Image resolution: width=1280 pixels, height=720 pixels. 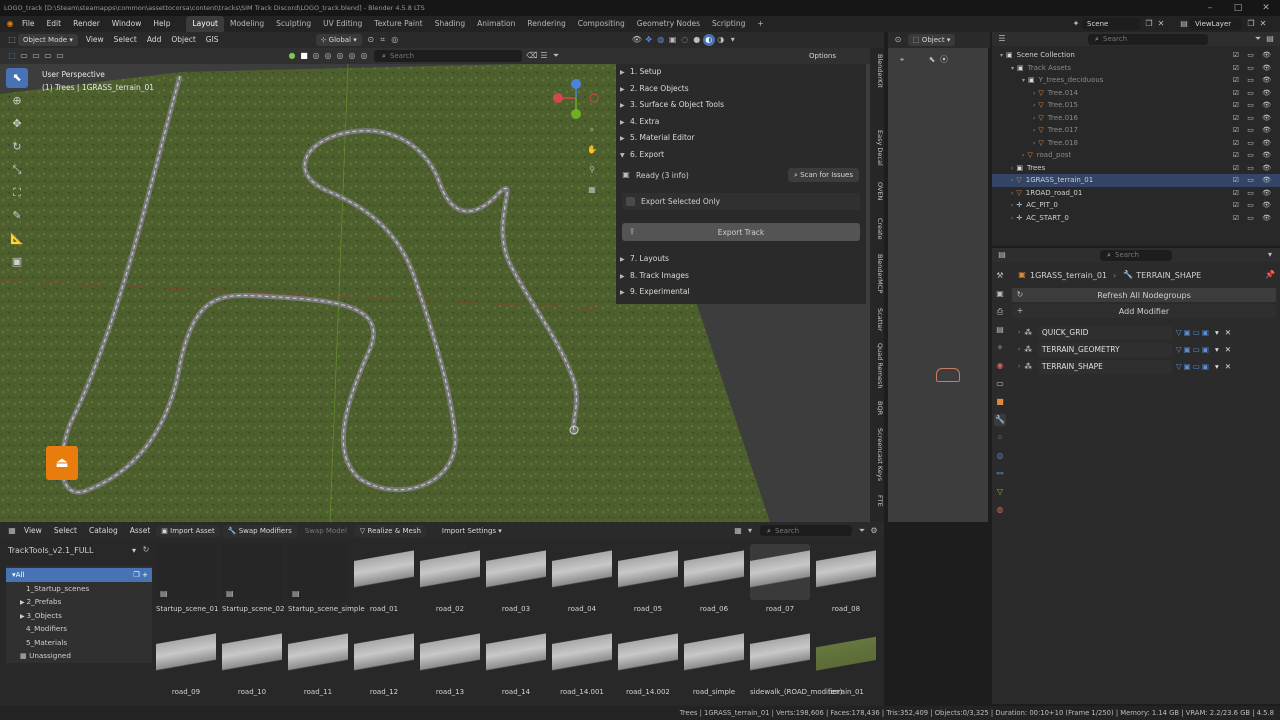 What do you see at coordinates (352, 56) in the screenshot?
I see `object-display-material-icon: ◎` at bounding box center [352, 56].